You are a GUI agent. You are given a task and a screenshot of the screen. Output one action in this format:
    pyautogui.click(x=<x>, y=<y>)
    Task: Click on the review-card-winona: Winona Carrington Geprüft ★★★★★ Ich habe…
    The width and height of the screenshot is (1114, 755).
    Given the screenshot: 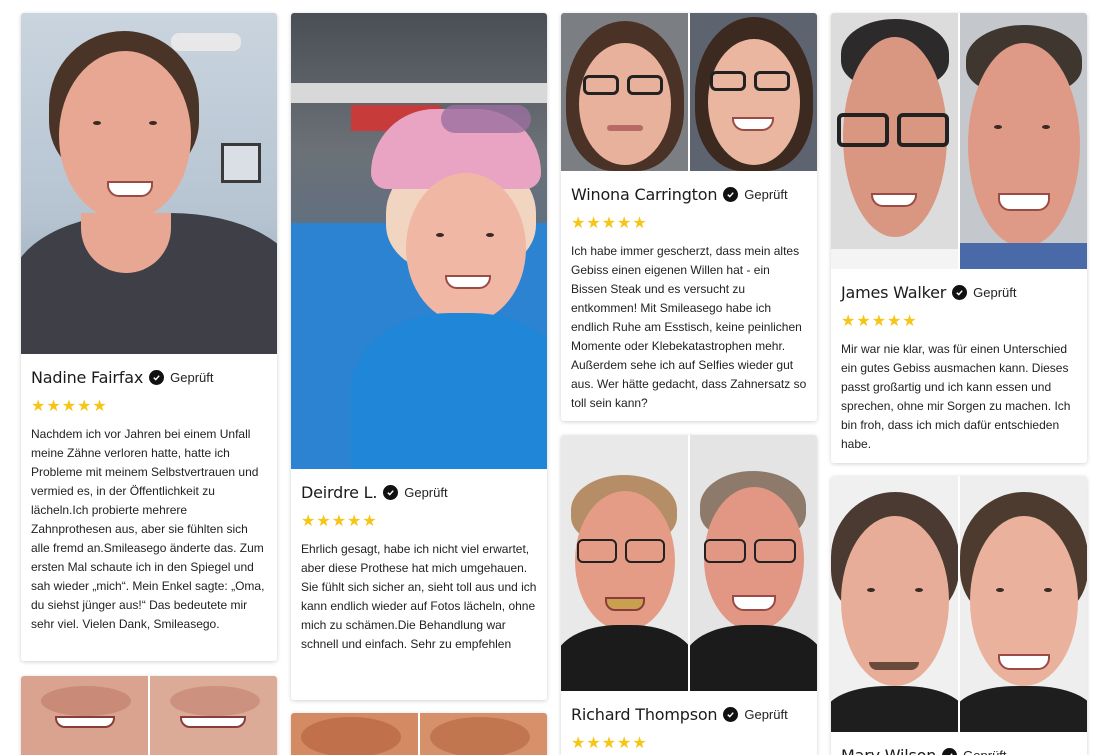 What is the action you would take?
    pyautogui.click(x=689, y=217)
    